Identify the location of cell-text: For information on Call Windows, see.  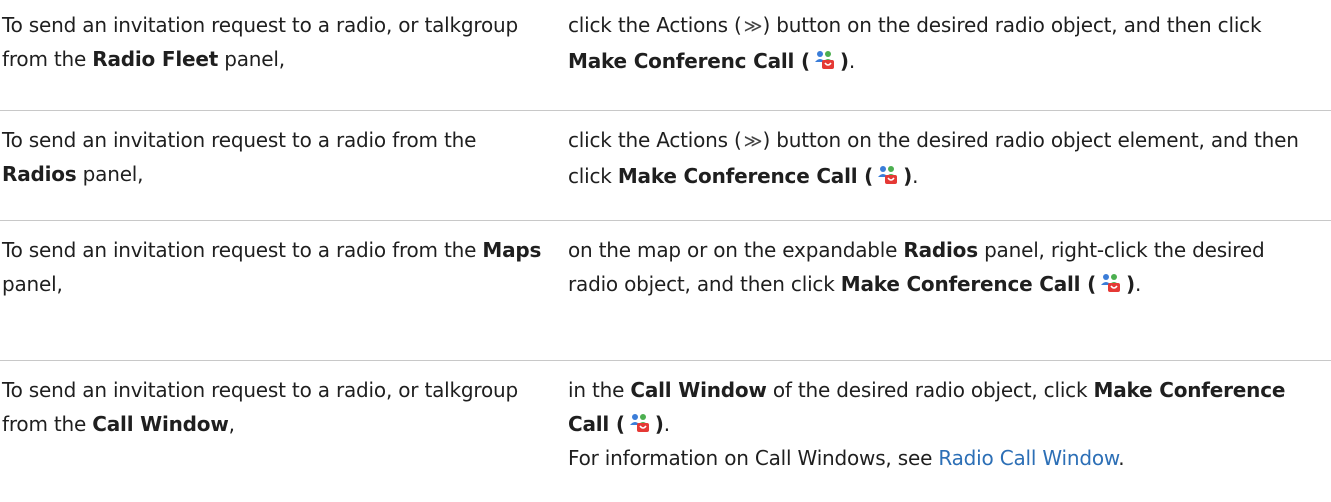
(753, 458).